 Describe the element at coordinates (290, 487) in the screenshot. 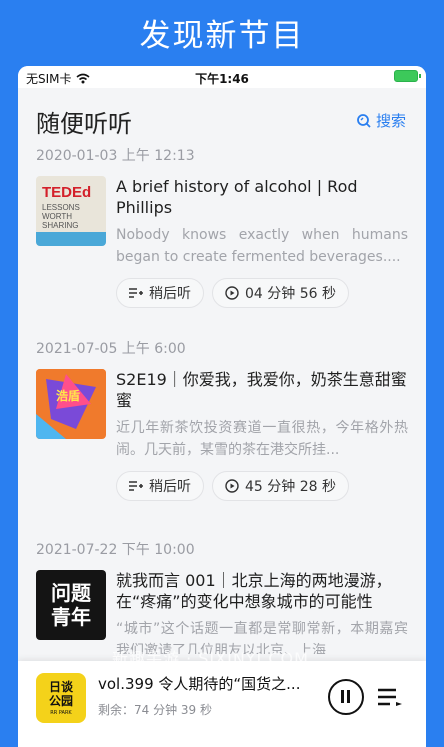

I see `duration-label: 45 分钟 28 秒` at that location.